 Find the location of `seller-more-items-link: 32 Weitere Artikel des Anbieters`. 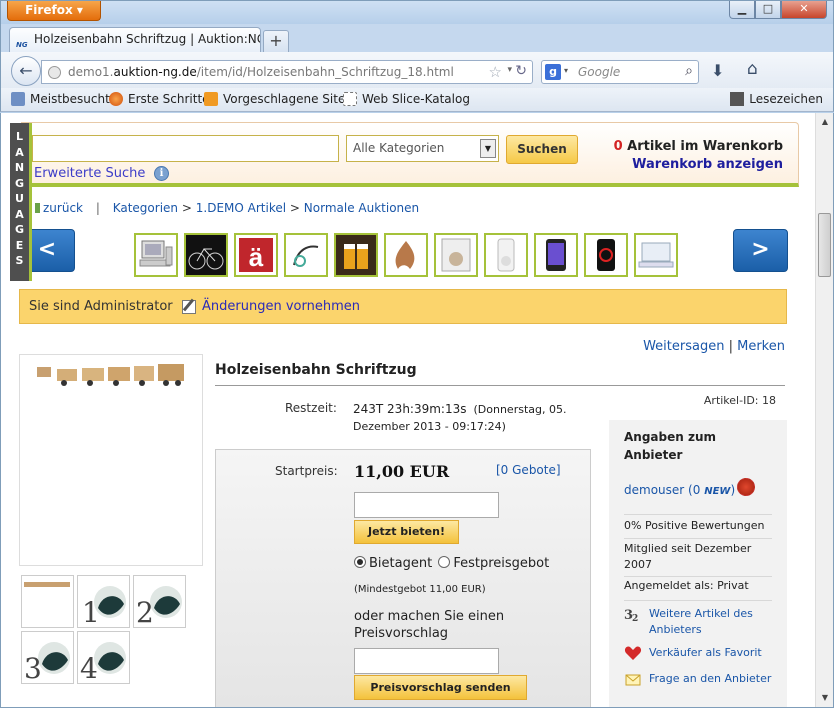

seller-more-items-link: 32 Weitere Artikel des Anbieters is located at coordinates (704, 622).